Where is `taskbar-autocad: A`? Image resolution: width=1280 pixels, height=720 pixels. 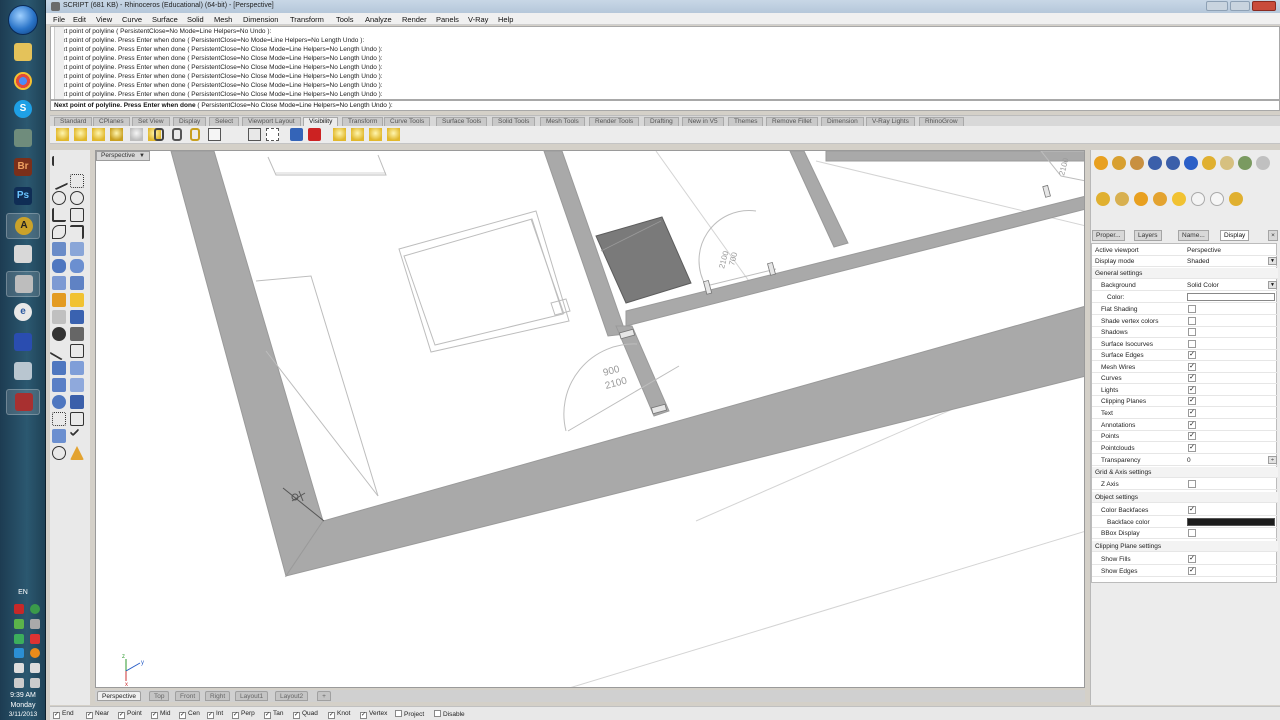 taskbar-autocad: A is located at coordinates (23, 226).